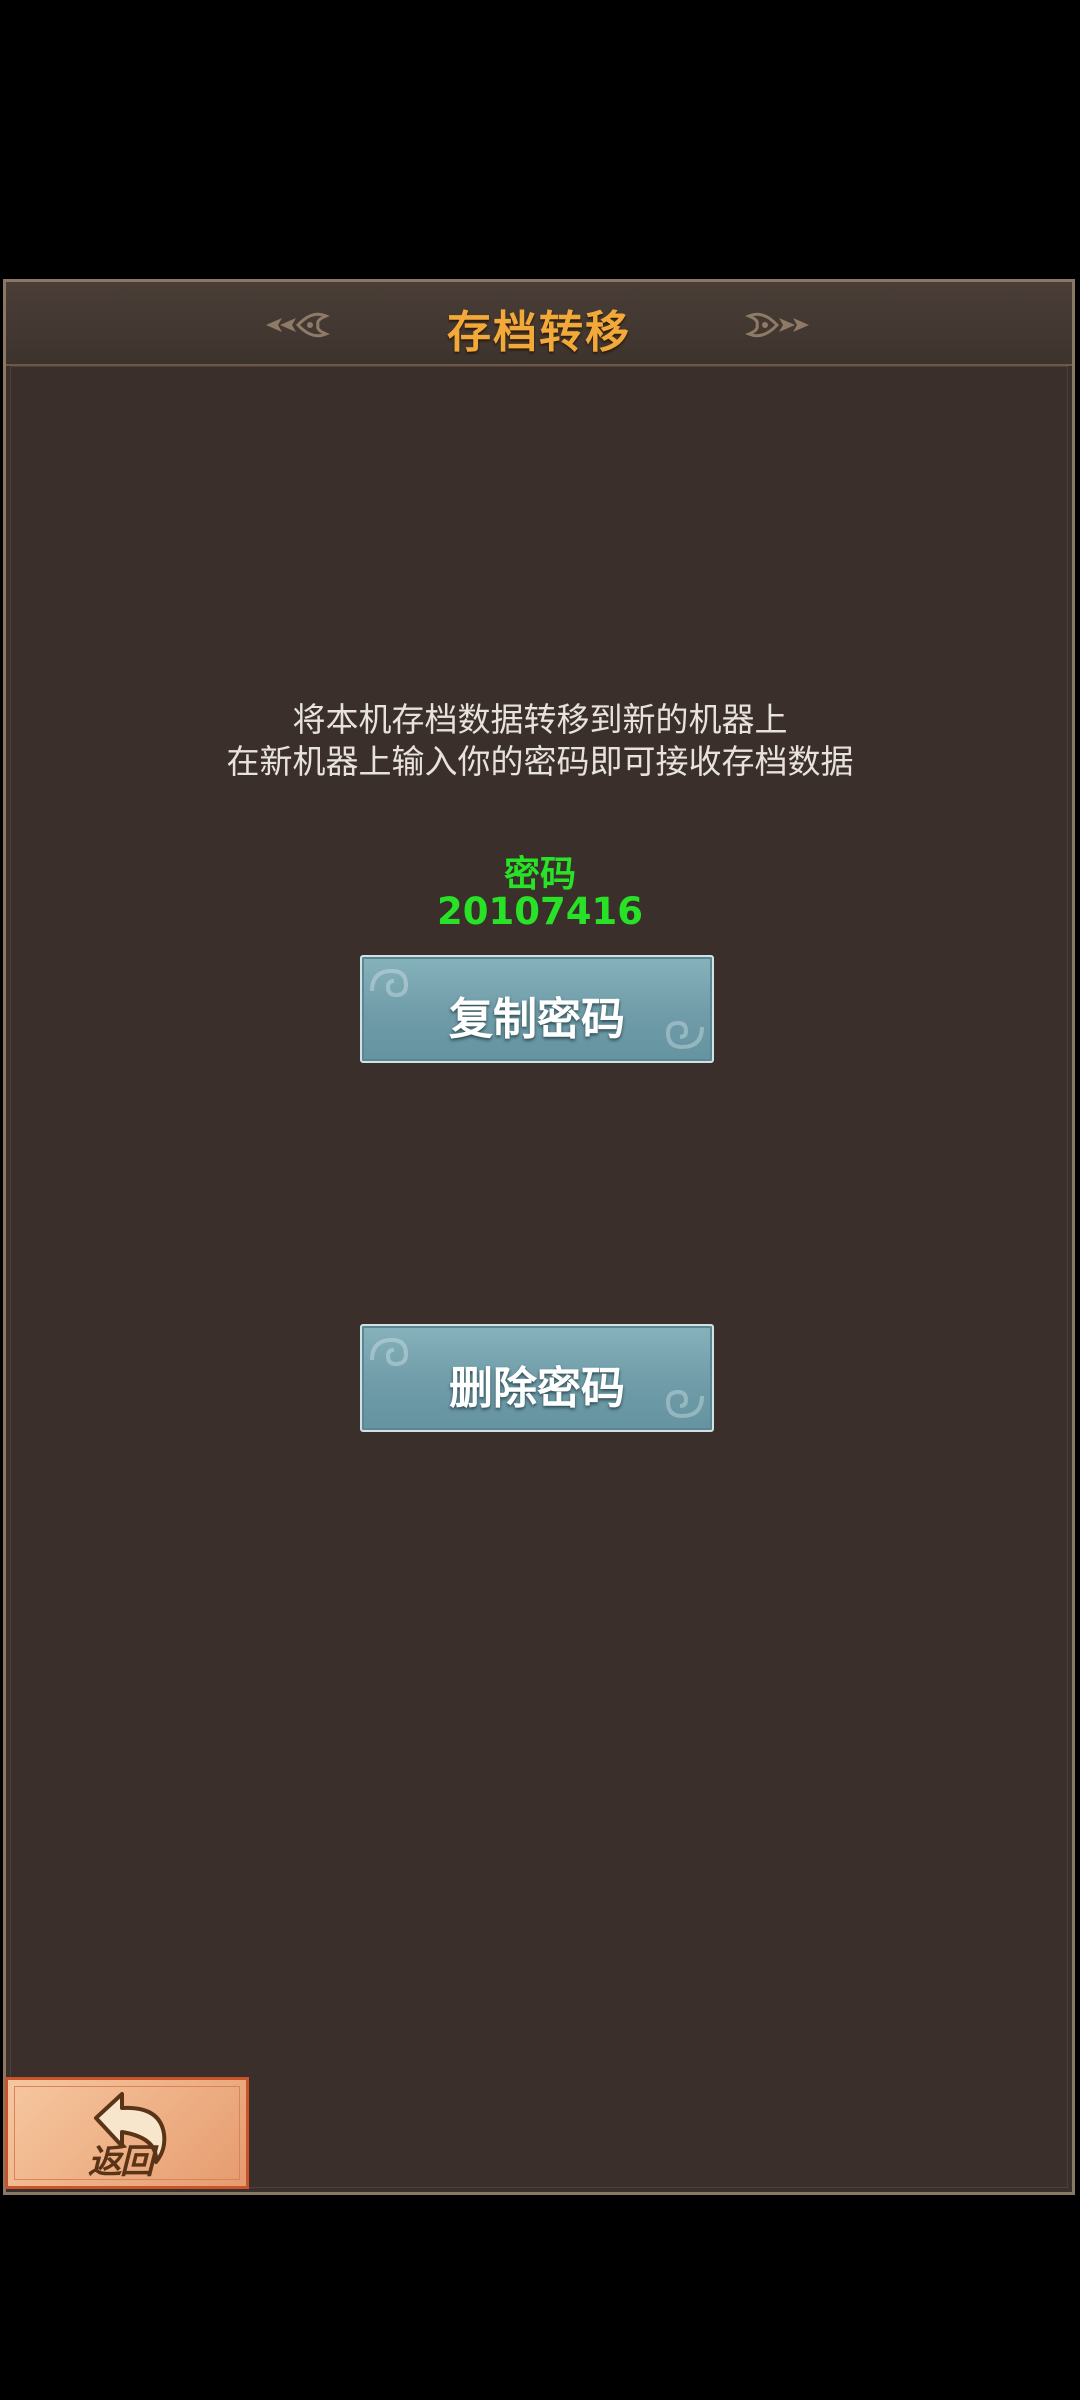 The height and width of the screenshot is (2400, 1080). What do you see at coordinates (537, 1388) in the screenshot?
I see `delete-password-label: 删除密码` at bounding box center [537, 1388].